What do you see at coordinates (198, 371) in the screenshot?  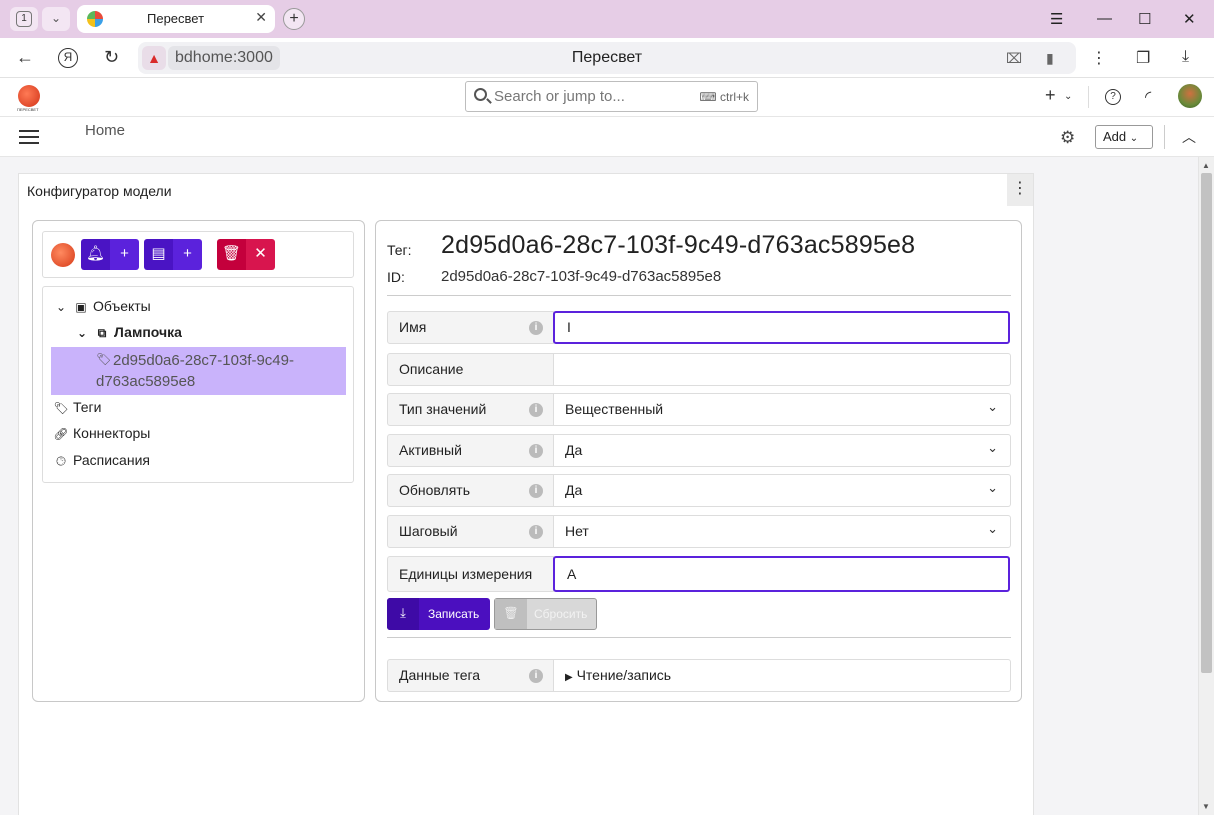 I see `tree-item-selected-tag: 🏷︎ 2d95d0a6-28c7-103f-9c49-d763ac5895e8` at bounding box center [198, 371].